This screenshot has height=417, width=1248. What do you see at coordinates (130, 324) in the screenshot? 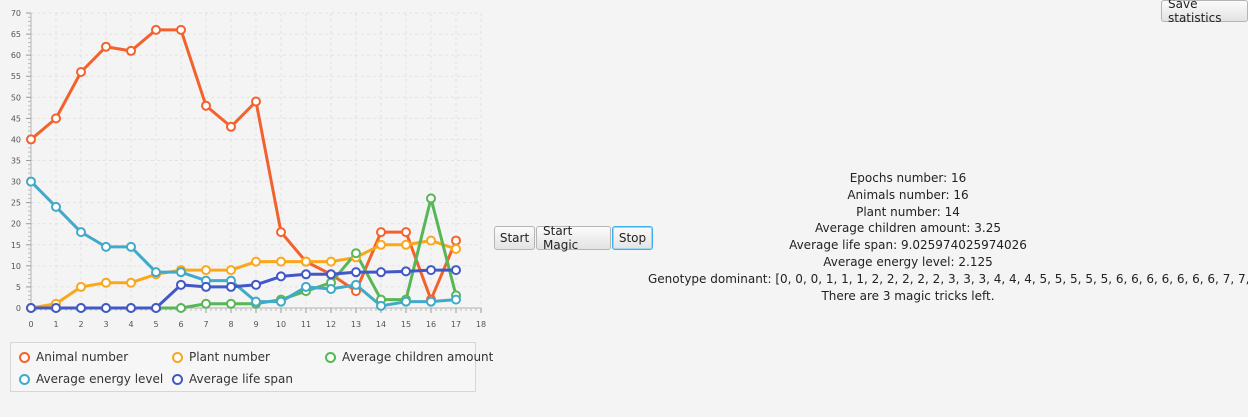
I see `x-tick-label: 4` at bounding box center [130, 324].